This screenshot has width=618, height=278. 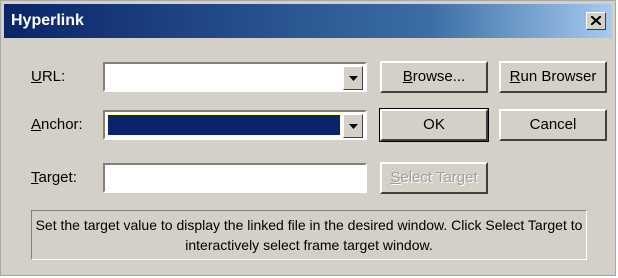 I want to click on target-input, so click(x=235, y=178).